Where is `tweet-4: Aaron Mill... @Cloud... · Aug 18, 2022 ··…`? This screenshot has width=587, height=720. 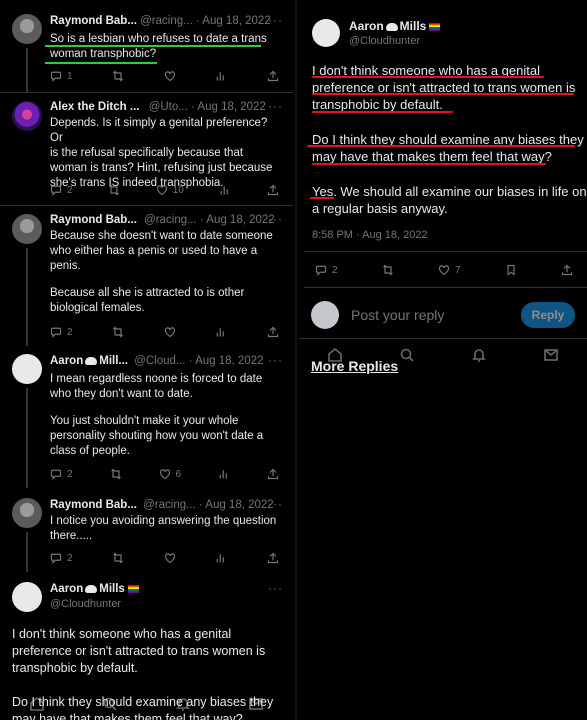
tweet-4: Aaron Mill... @Cloud... · Aug 18, 2022 ··… is located at coordinates (146, 417).